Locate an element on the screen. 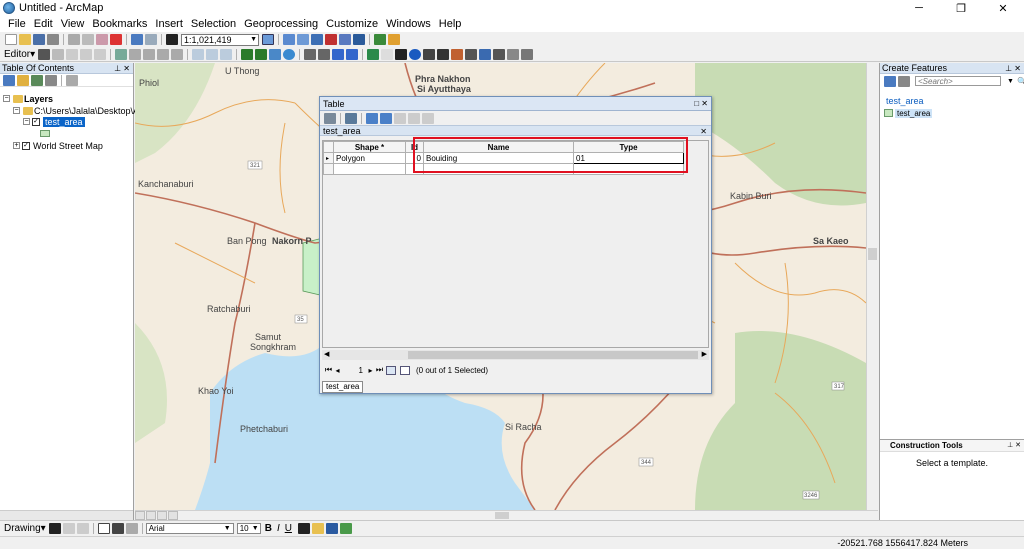 This screenshot has height=549, width=1024. menu-view: View is located at coordinates (73, 24).